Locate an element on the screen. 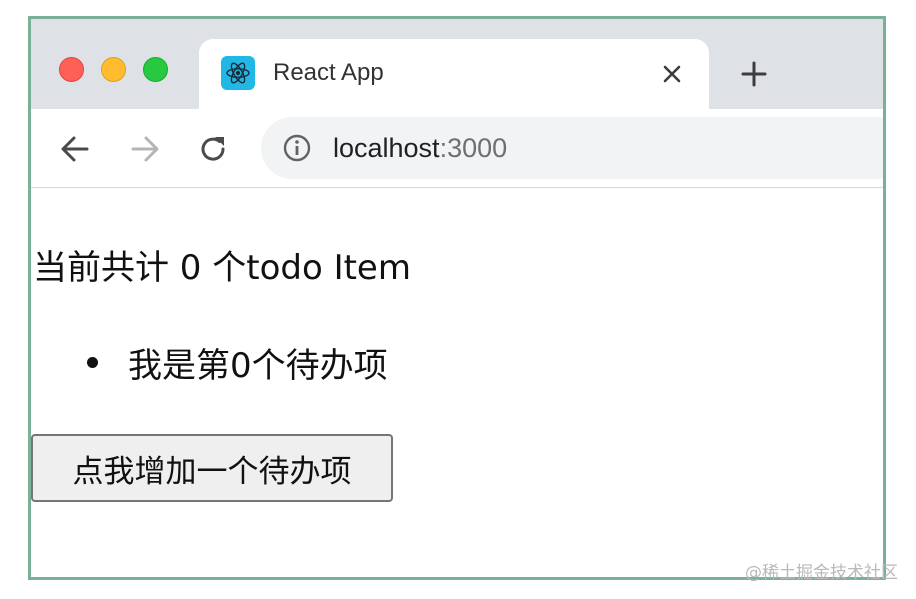  arrow-right-icon is located at coordinates (145, 149).